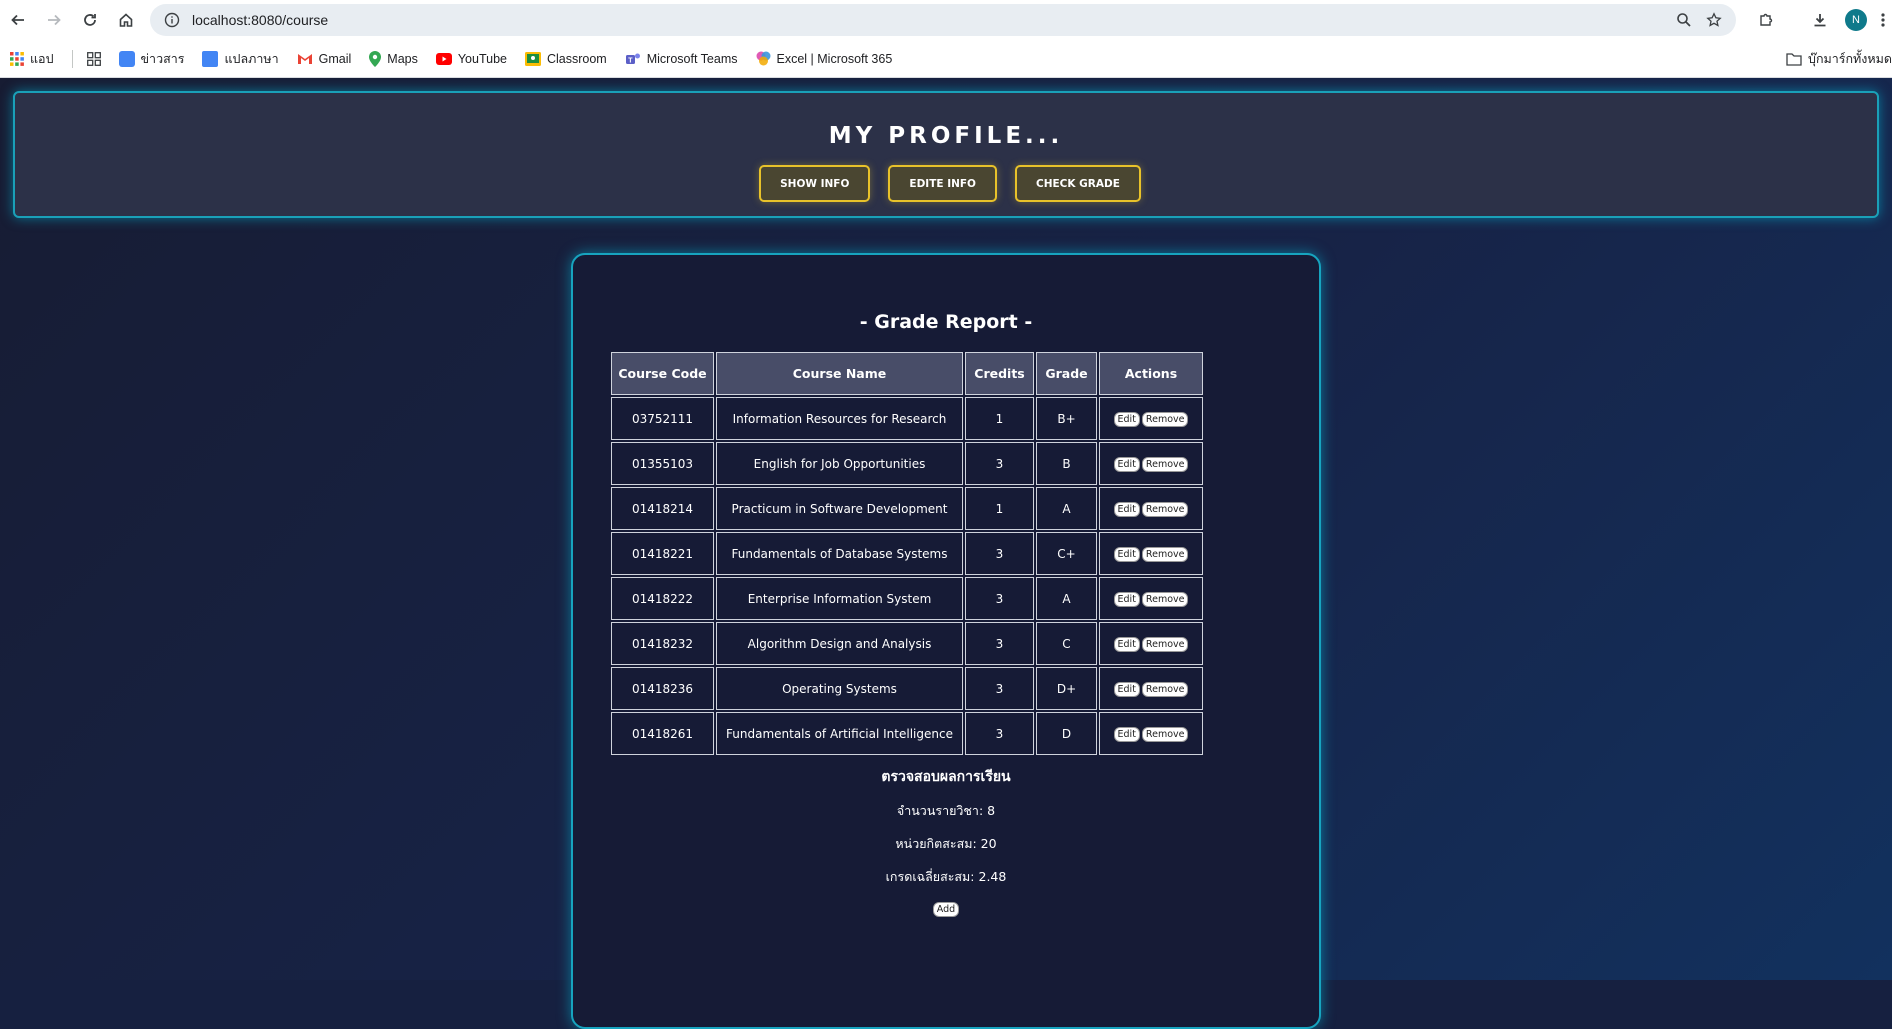 This screenshot has width=1892, height=1029. Describe the element at coordinates (946, 877) in the screenshot. I see `gpa-line: เกรดเฉลี่ยสะสม: 2.48` at that location.